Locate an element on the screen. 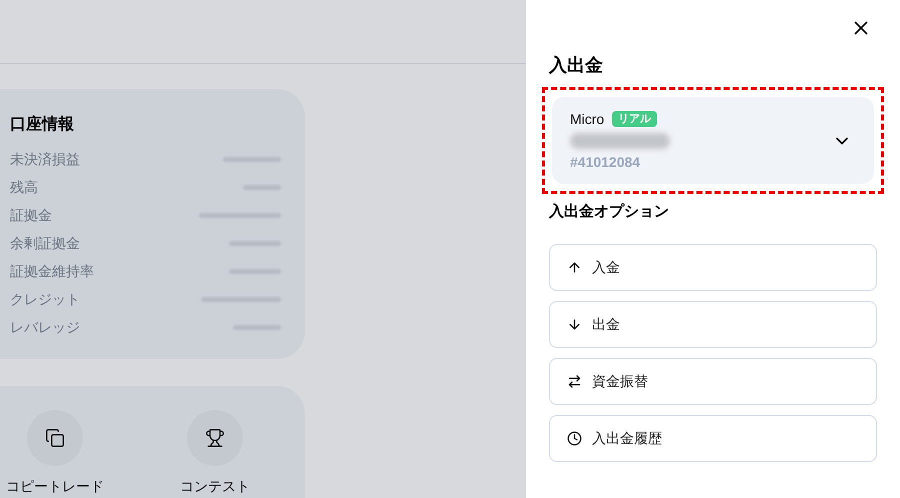 Image resolution: width=900 pixels, height=498 pixels. info-label: 残高 is located at coordinates (24, 187).